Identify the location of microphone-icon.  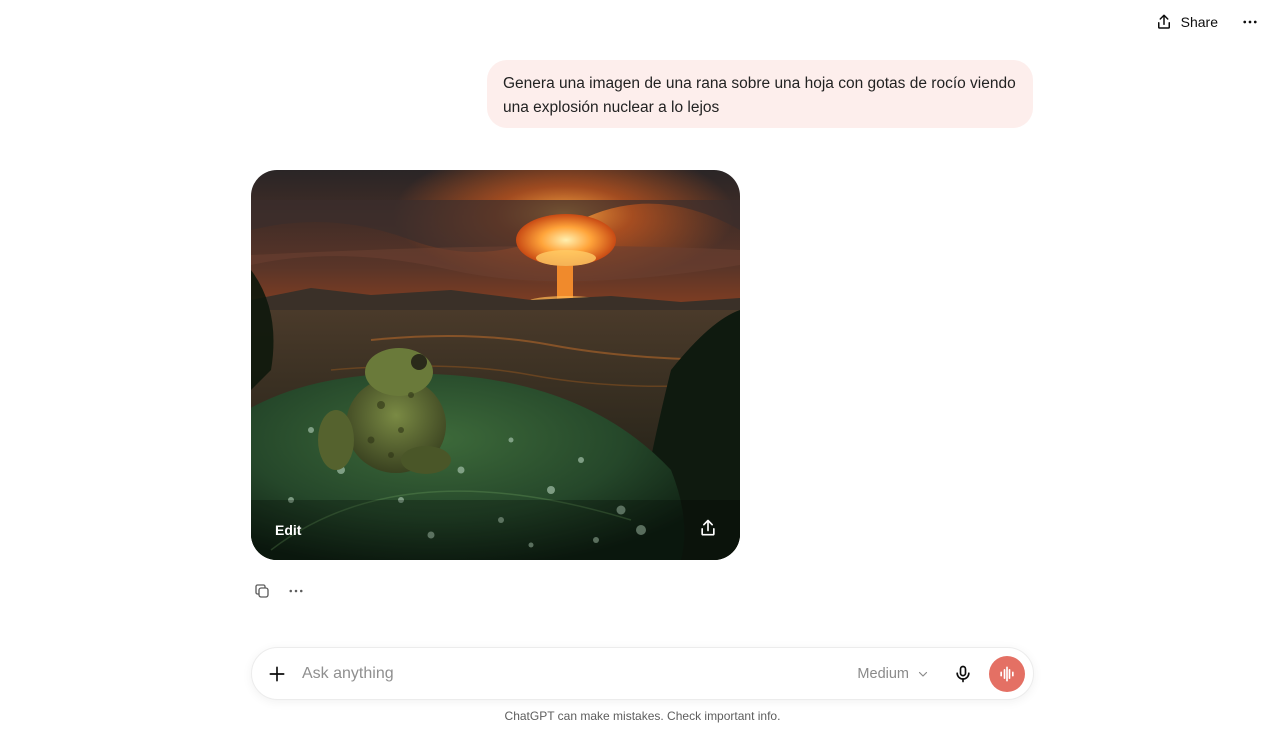
(963, 673).